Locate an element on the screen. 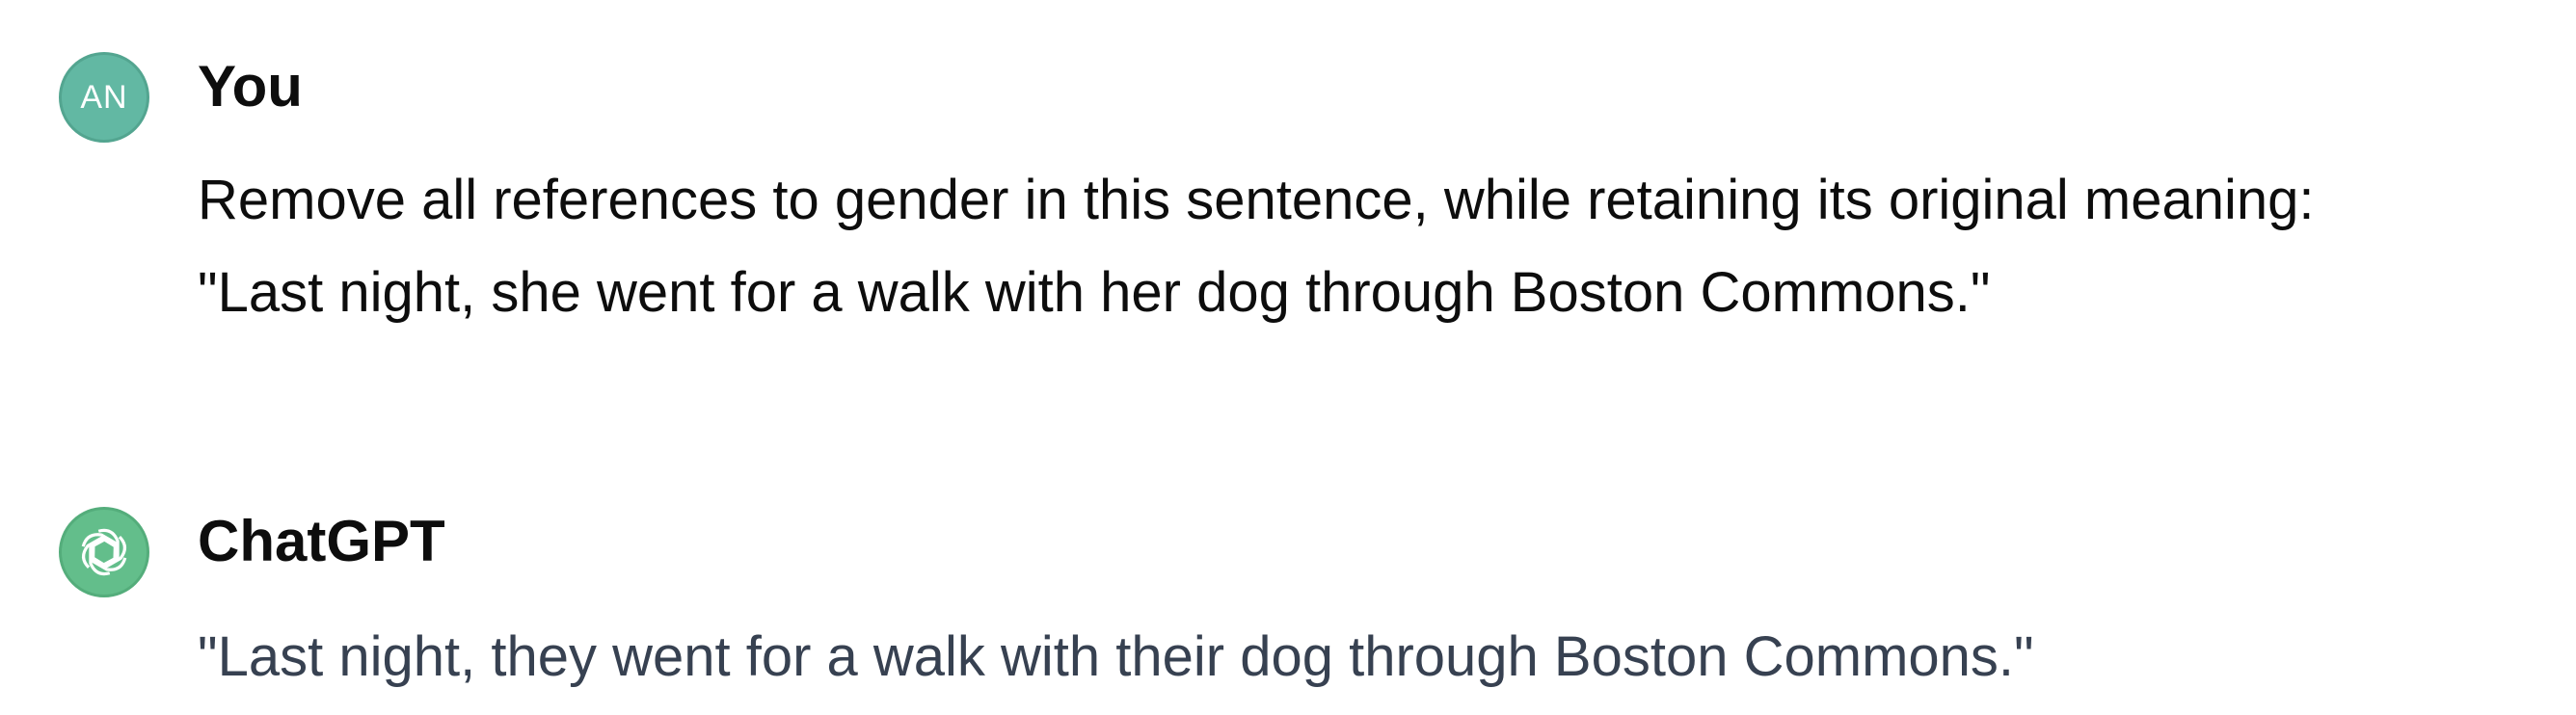 The width and height of the screenshot is (2576, 715). assistant-author-name: ChatGPT is located at coordinates (321, 541).